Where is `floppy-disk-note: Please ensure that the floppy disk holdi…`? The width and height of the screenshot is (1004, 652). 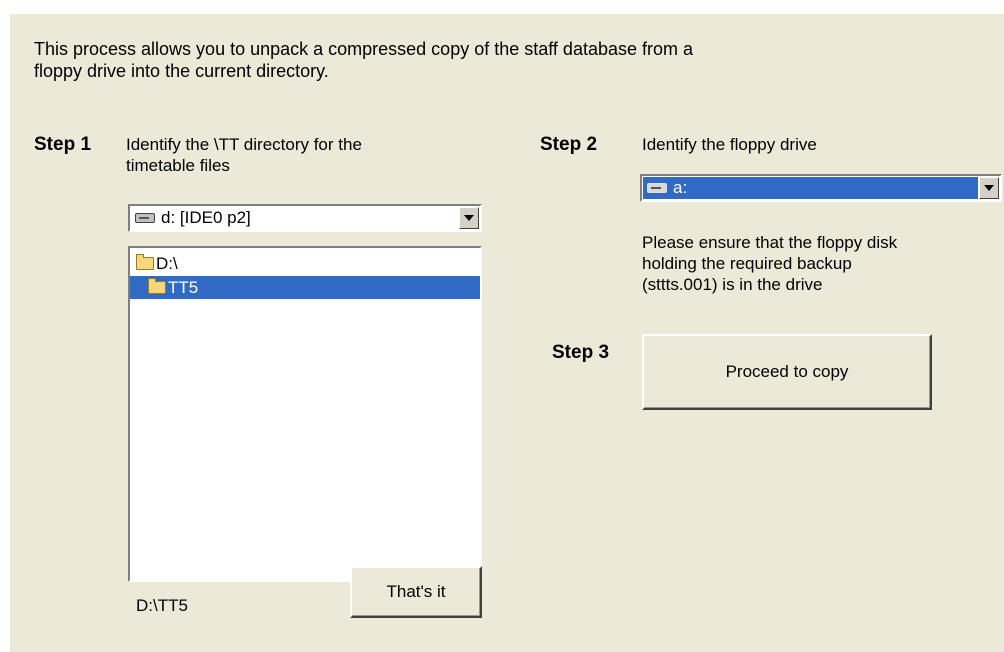 floppy-disk-note: Please ensure that the floppy disk holdi… is located at coordinates (769, 263).